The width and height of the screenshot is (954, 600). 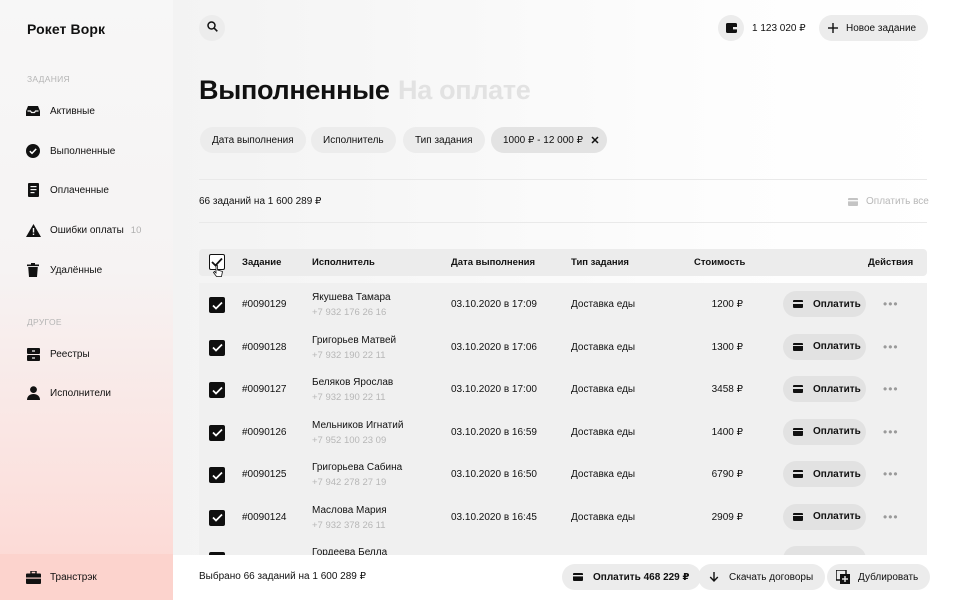 I want to click on brand-logo: Рокет Ворк, so click(x=66, y=29).